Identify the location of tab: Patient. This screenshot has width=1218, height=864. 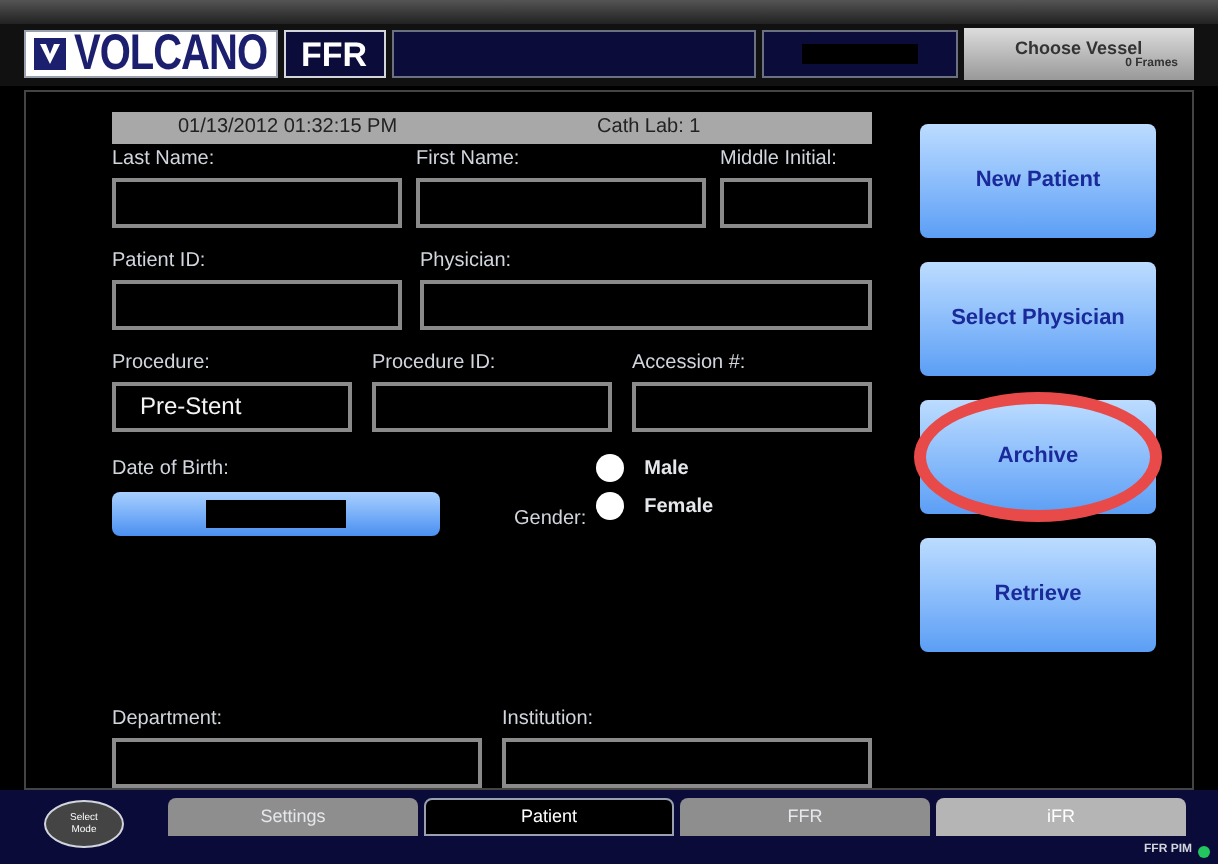
(549, 816).